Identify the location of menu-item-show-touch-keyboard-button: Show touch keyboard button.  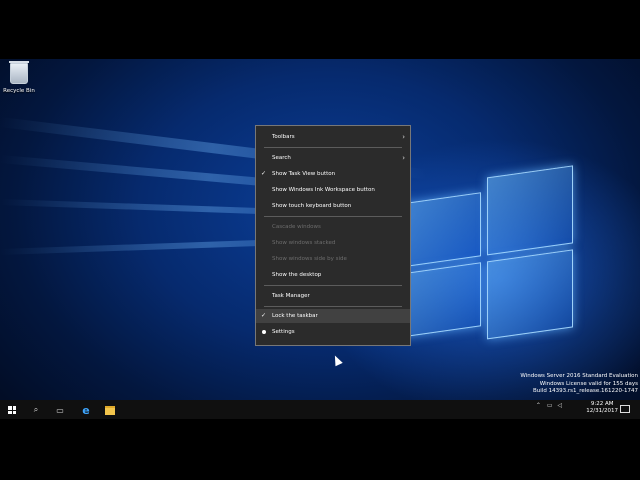
(333, 206).